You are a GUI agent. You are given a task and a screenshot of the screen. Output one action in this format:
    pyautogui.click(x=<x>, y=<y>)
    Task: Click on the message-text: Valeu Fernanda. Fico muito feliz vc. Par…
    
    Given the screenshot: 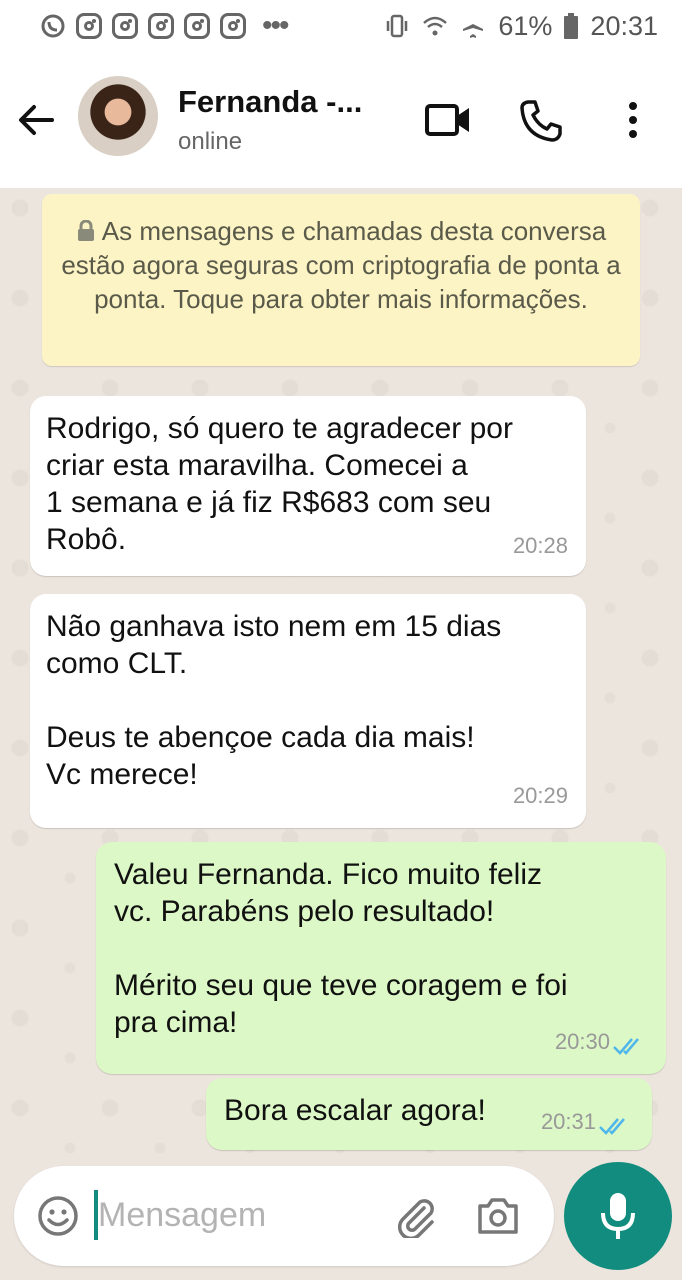 What is the action you would take?
    pyautogui.click(x=341, y=948)
    